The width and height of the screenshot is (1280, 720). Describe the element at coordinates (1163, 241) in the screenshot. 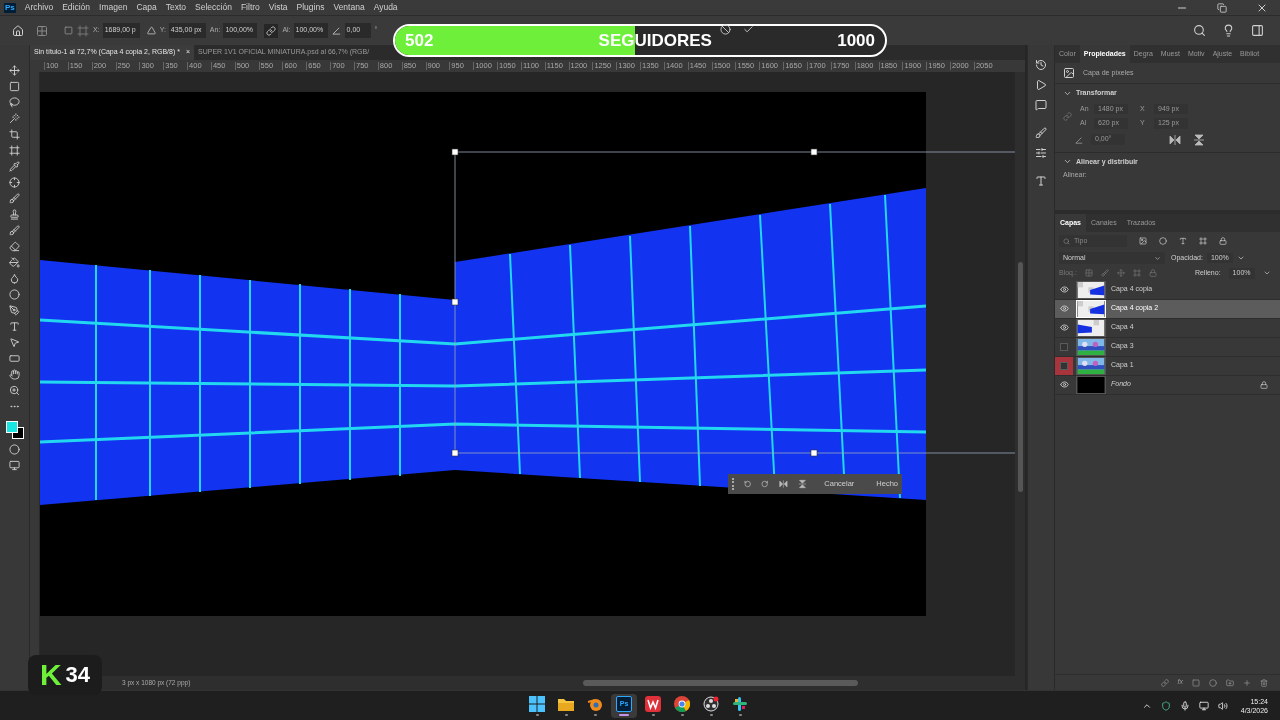

I see `adjustment-filter-icon` at that location.